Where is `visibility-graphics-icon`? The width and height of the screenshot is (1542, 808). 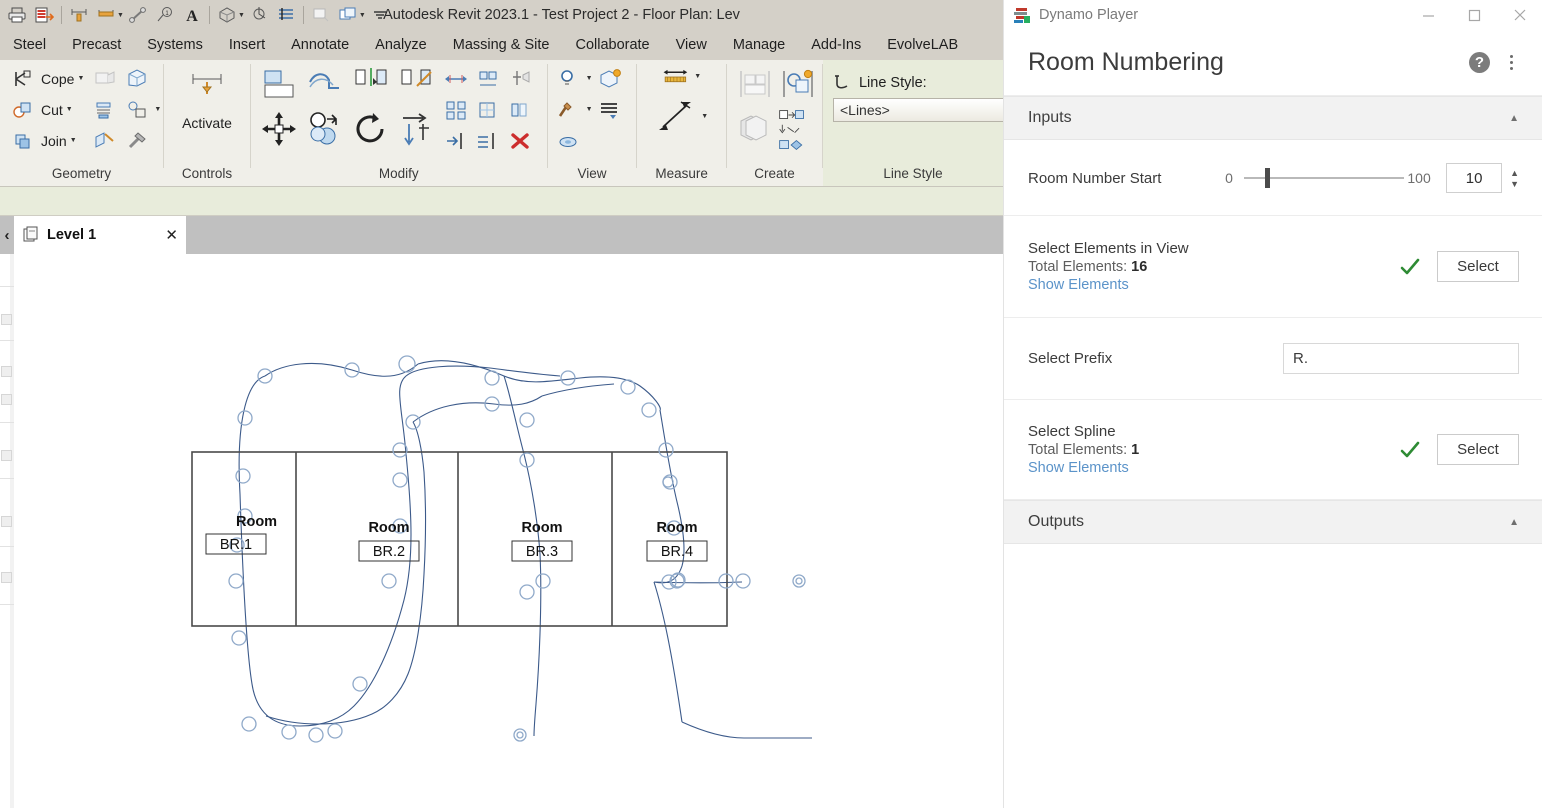
visibility-graphics-icon is located at coordinates (569, 109).